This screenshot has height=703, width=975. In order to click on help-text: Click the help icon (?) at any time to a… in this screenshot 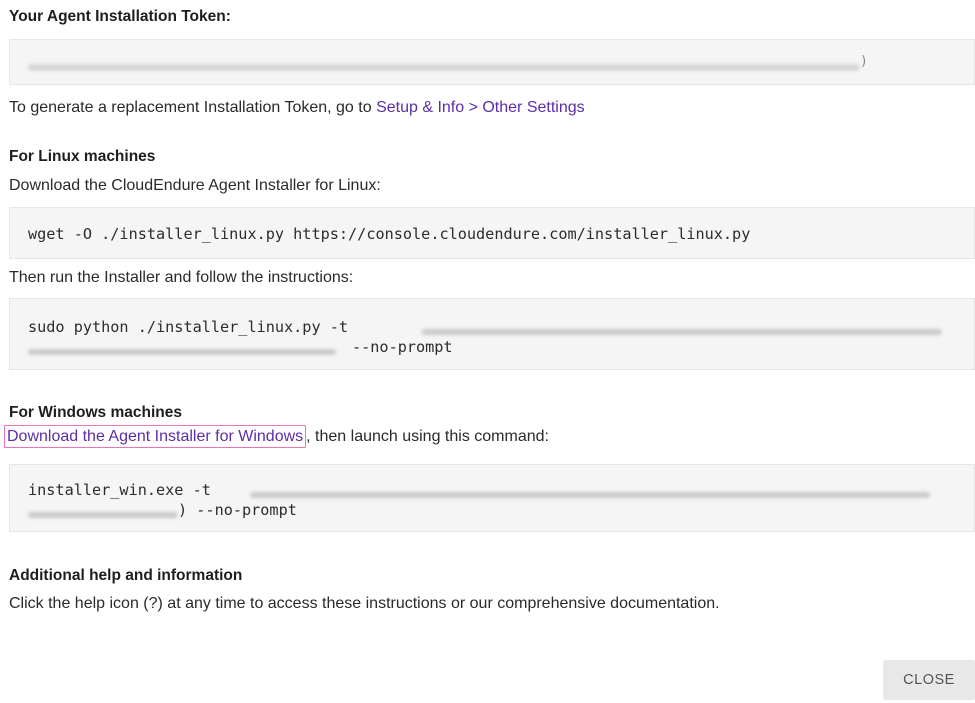, I will do `click(364, 603)`.